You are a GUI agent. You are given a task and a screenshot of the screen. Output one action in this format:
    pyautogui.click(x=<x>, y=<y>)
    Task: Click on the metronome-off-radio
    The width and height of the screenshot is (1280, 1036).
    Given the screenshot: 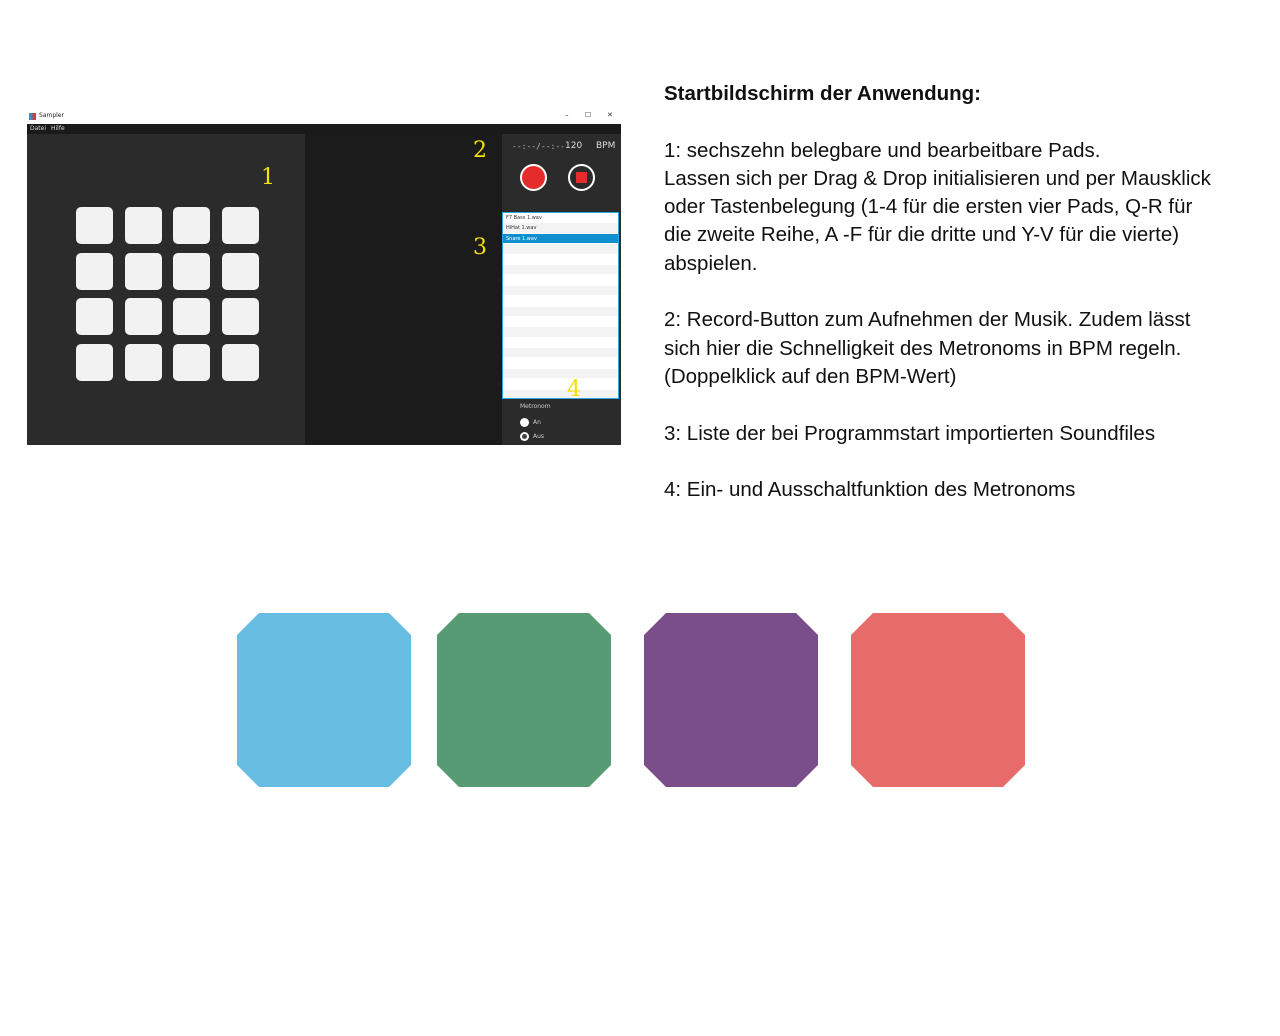 What is the action you would take?
    pyautogui.click(x=524, y=436)
    